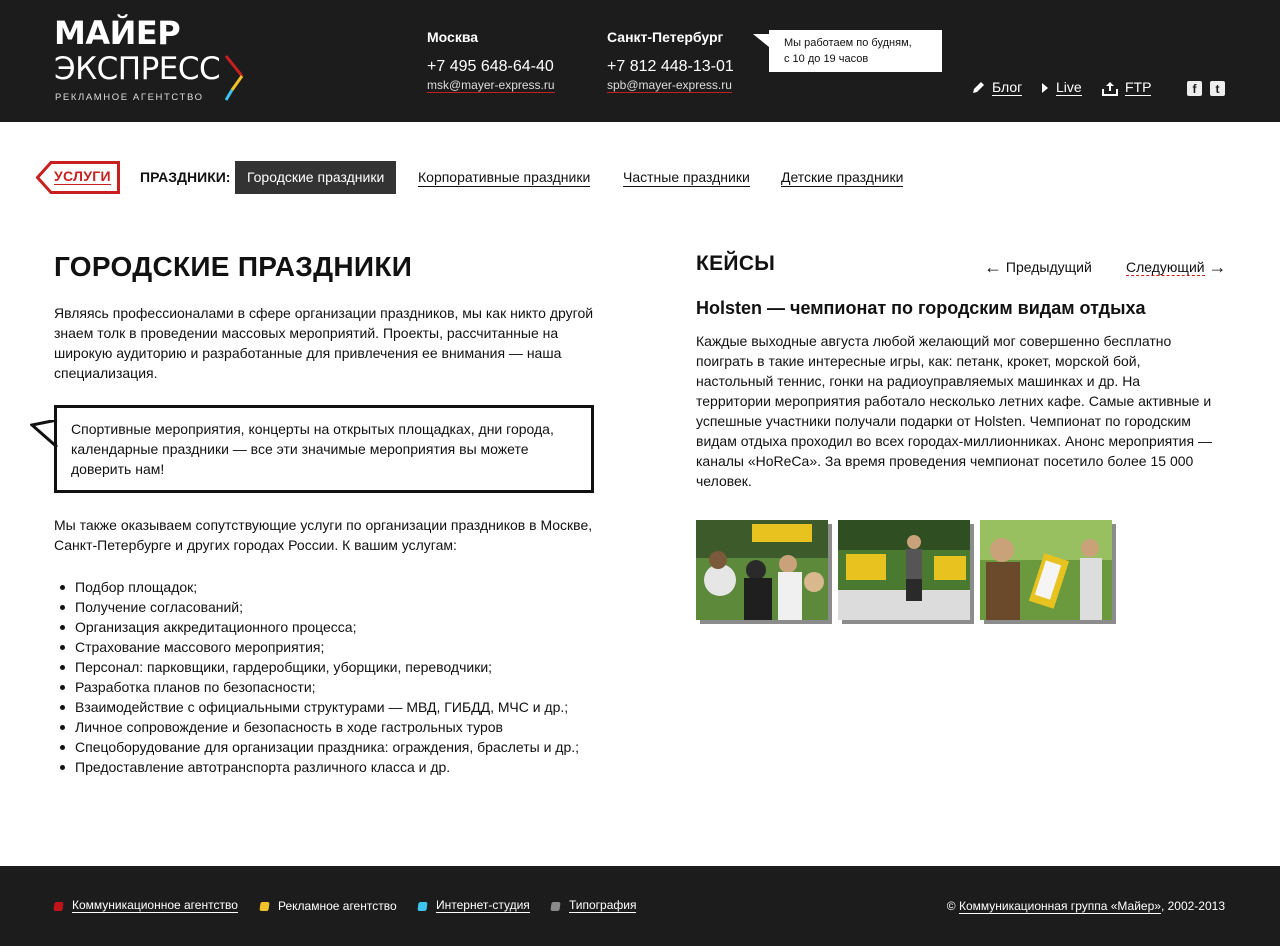  Describe the element at coordinates (1048, 267) in the screenshot. I see `prev-case-label: Предыдущий` at that location.